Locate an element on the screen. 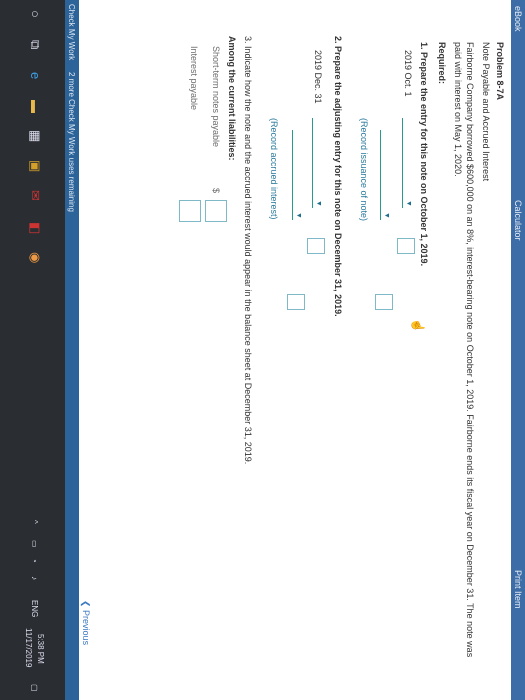 This screenshot has width=525, height=700. notification-icon: ▢ is located at coordinates (34, 688).